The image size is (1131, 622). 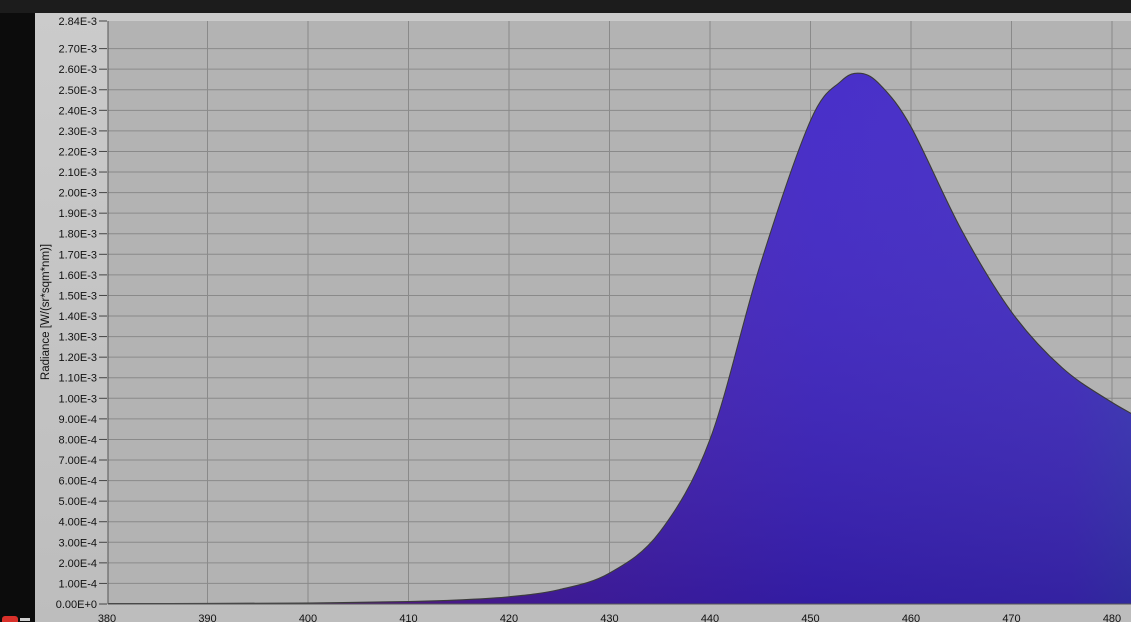 I want to click on y-tick-label: 2.60E-3, so click(x=77, y=70).